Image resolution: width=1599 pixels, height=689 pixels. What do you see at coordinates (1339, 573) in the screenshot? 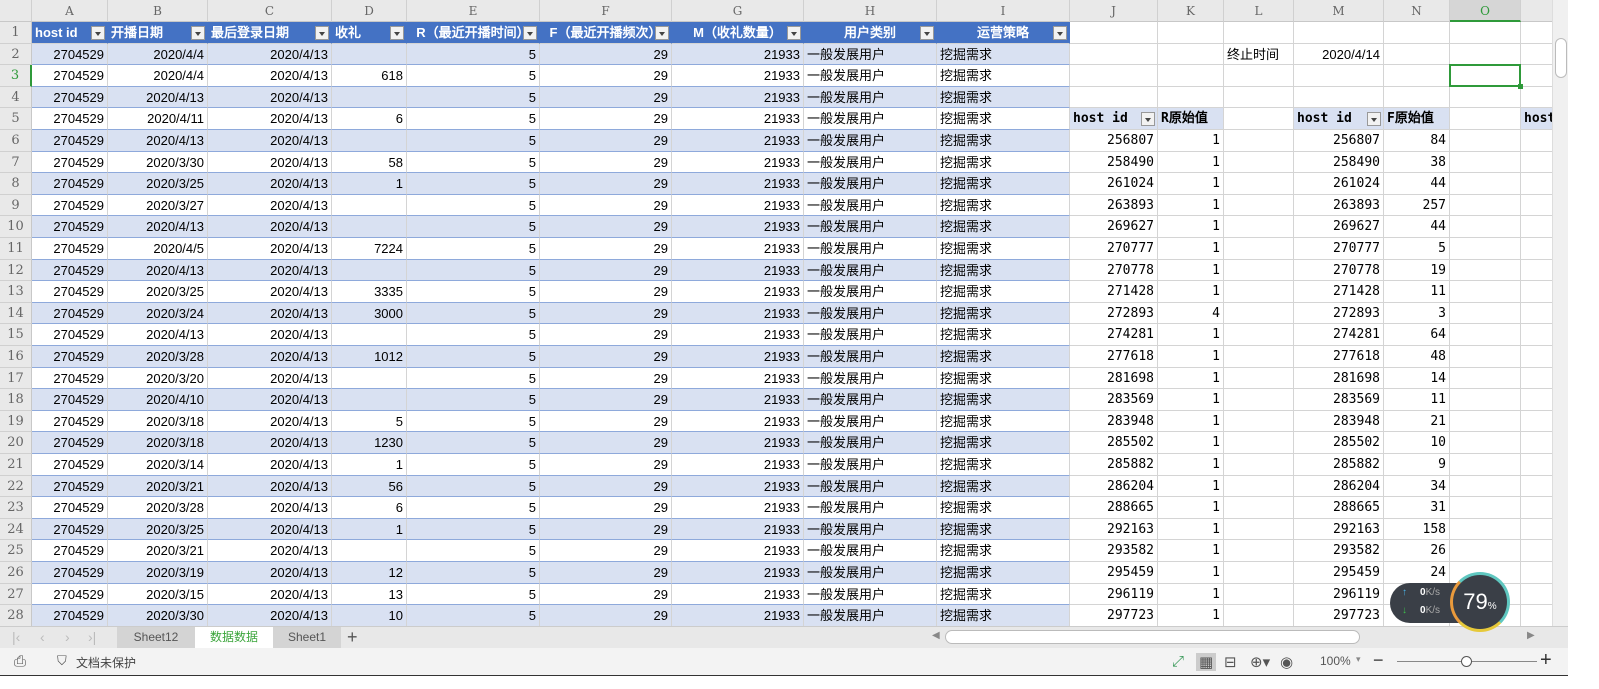
I see `f-table-id-cell: 295459` at bounding box center [1339, 573].